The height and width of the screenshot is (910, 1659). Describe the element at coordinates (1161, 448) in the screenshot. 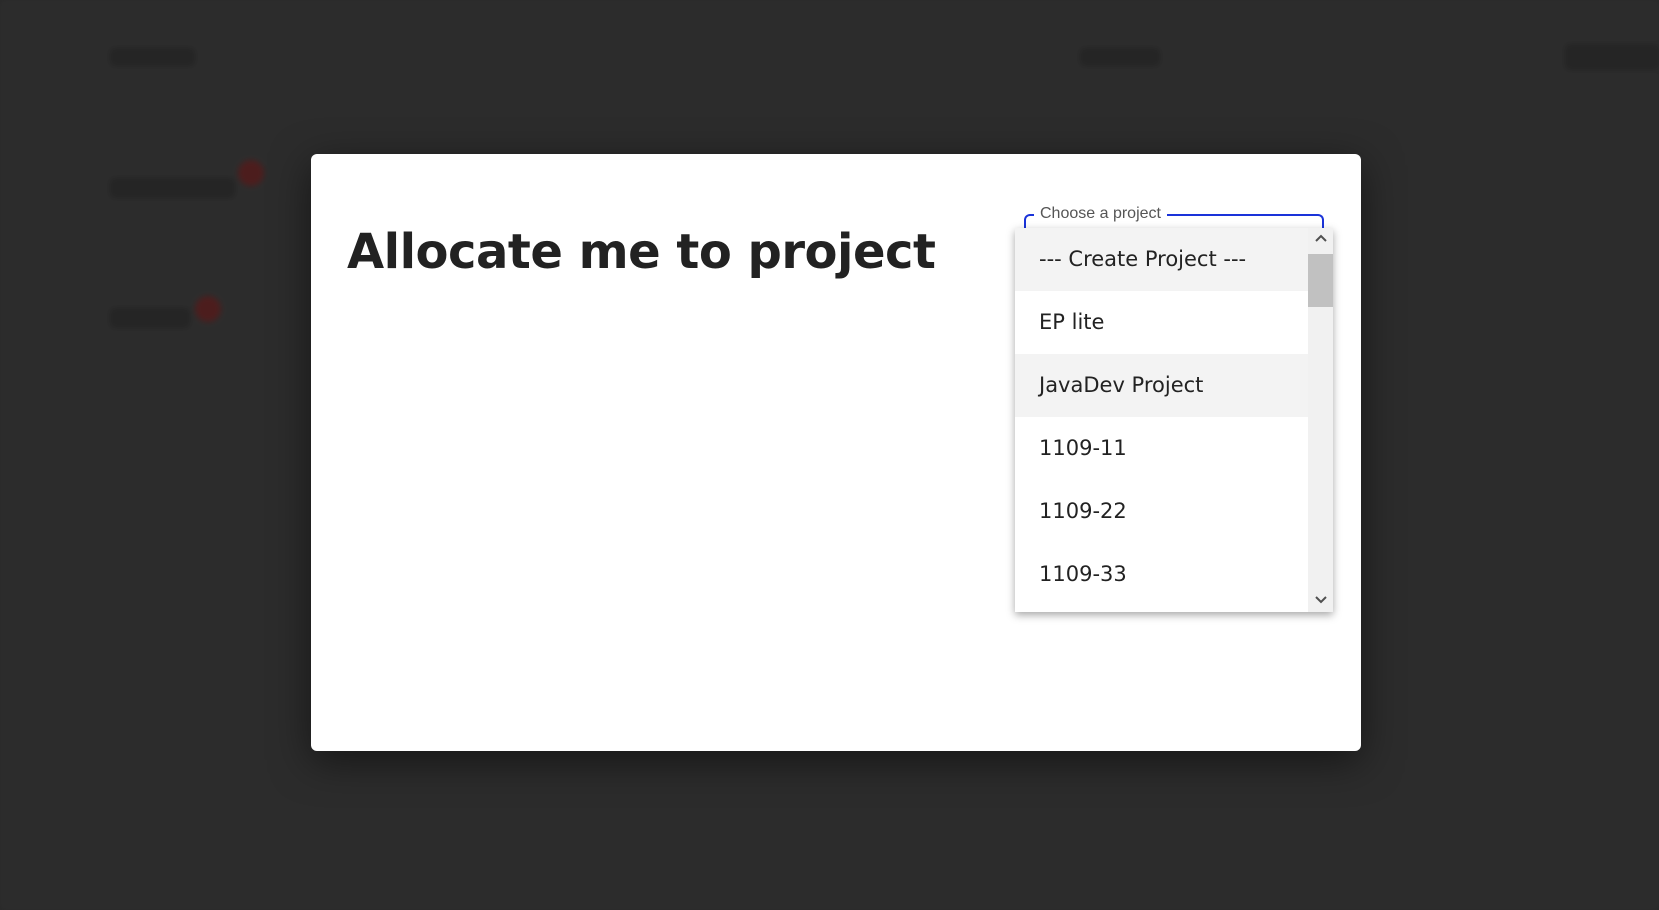

I see `option-1109-11: 1109-11` at that location.